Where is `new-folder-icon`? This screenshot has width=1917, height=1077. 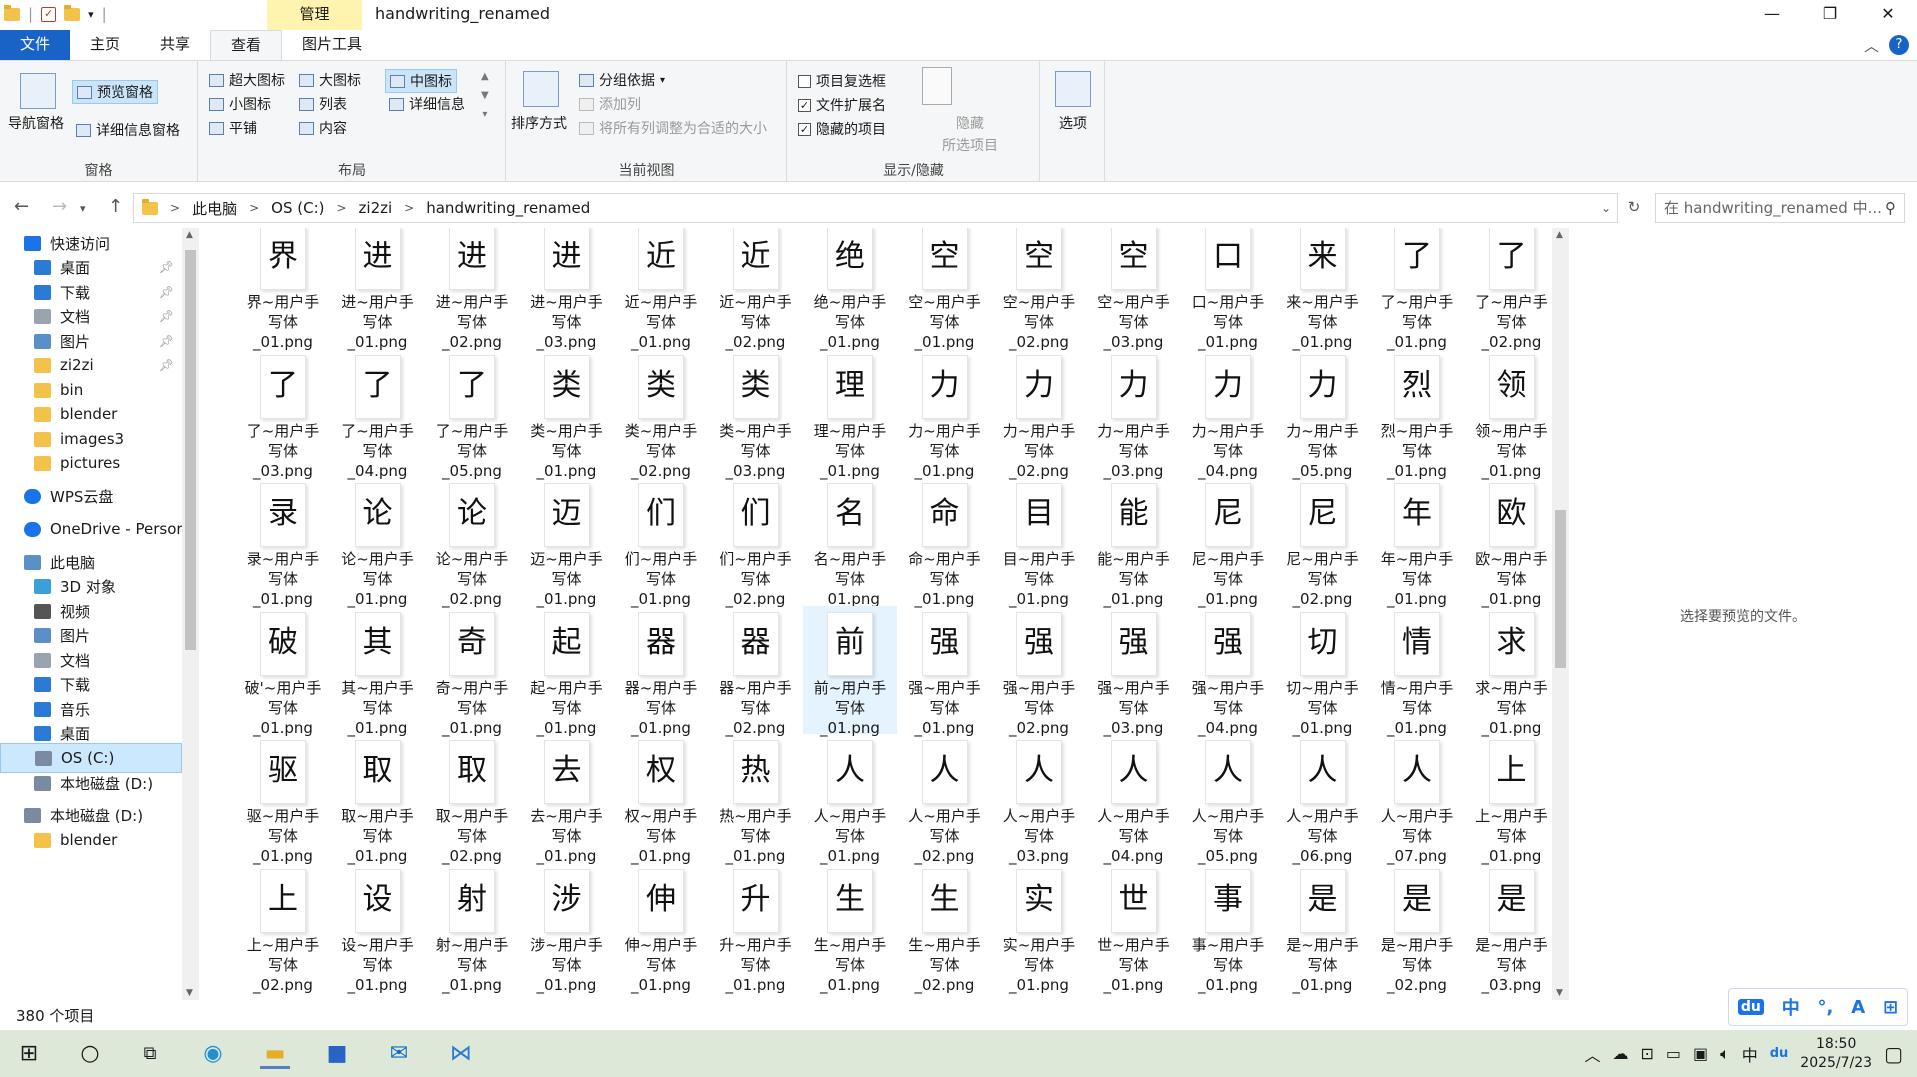 new-folder-icon is located at coordinates (72, 12).